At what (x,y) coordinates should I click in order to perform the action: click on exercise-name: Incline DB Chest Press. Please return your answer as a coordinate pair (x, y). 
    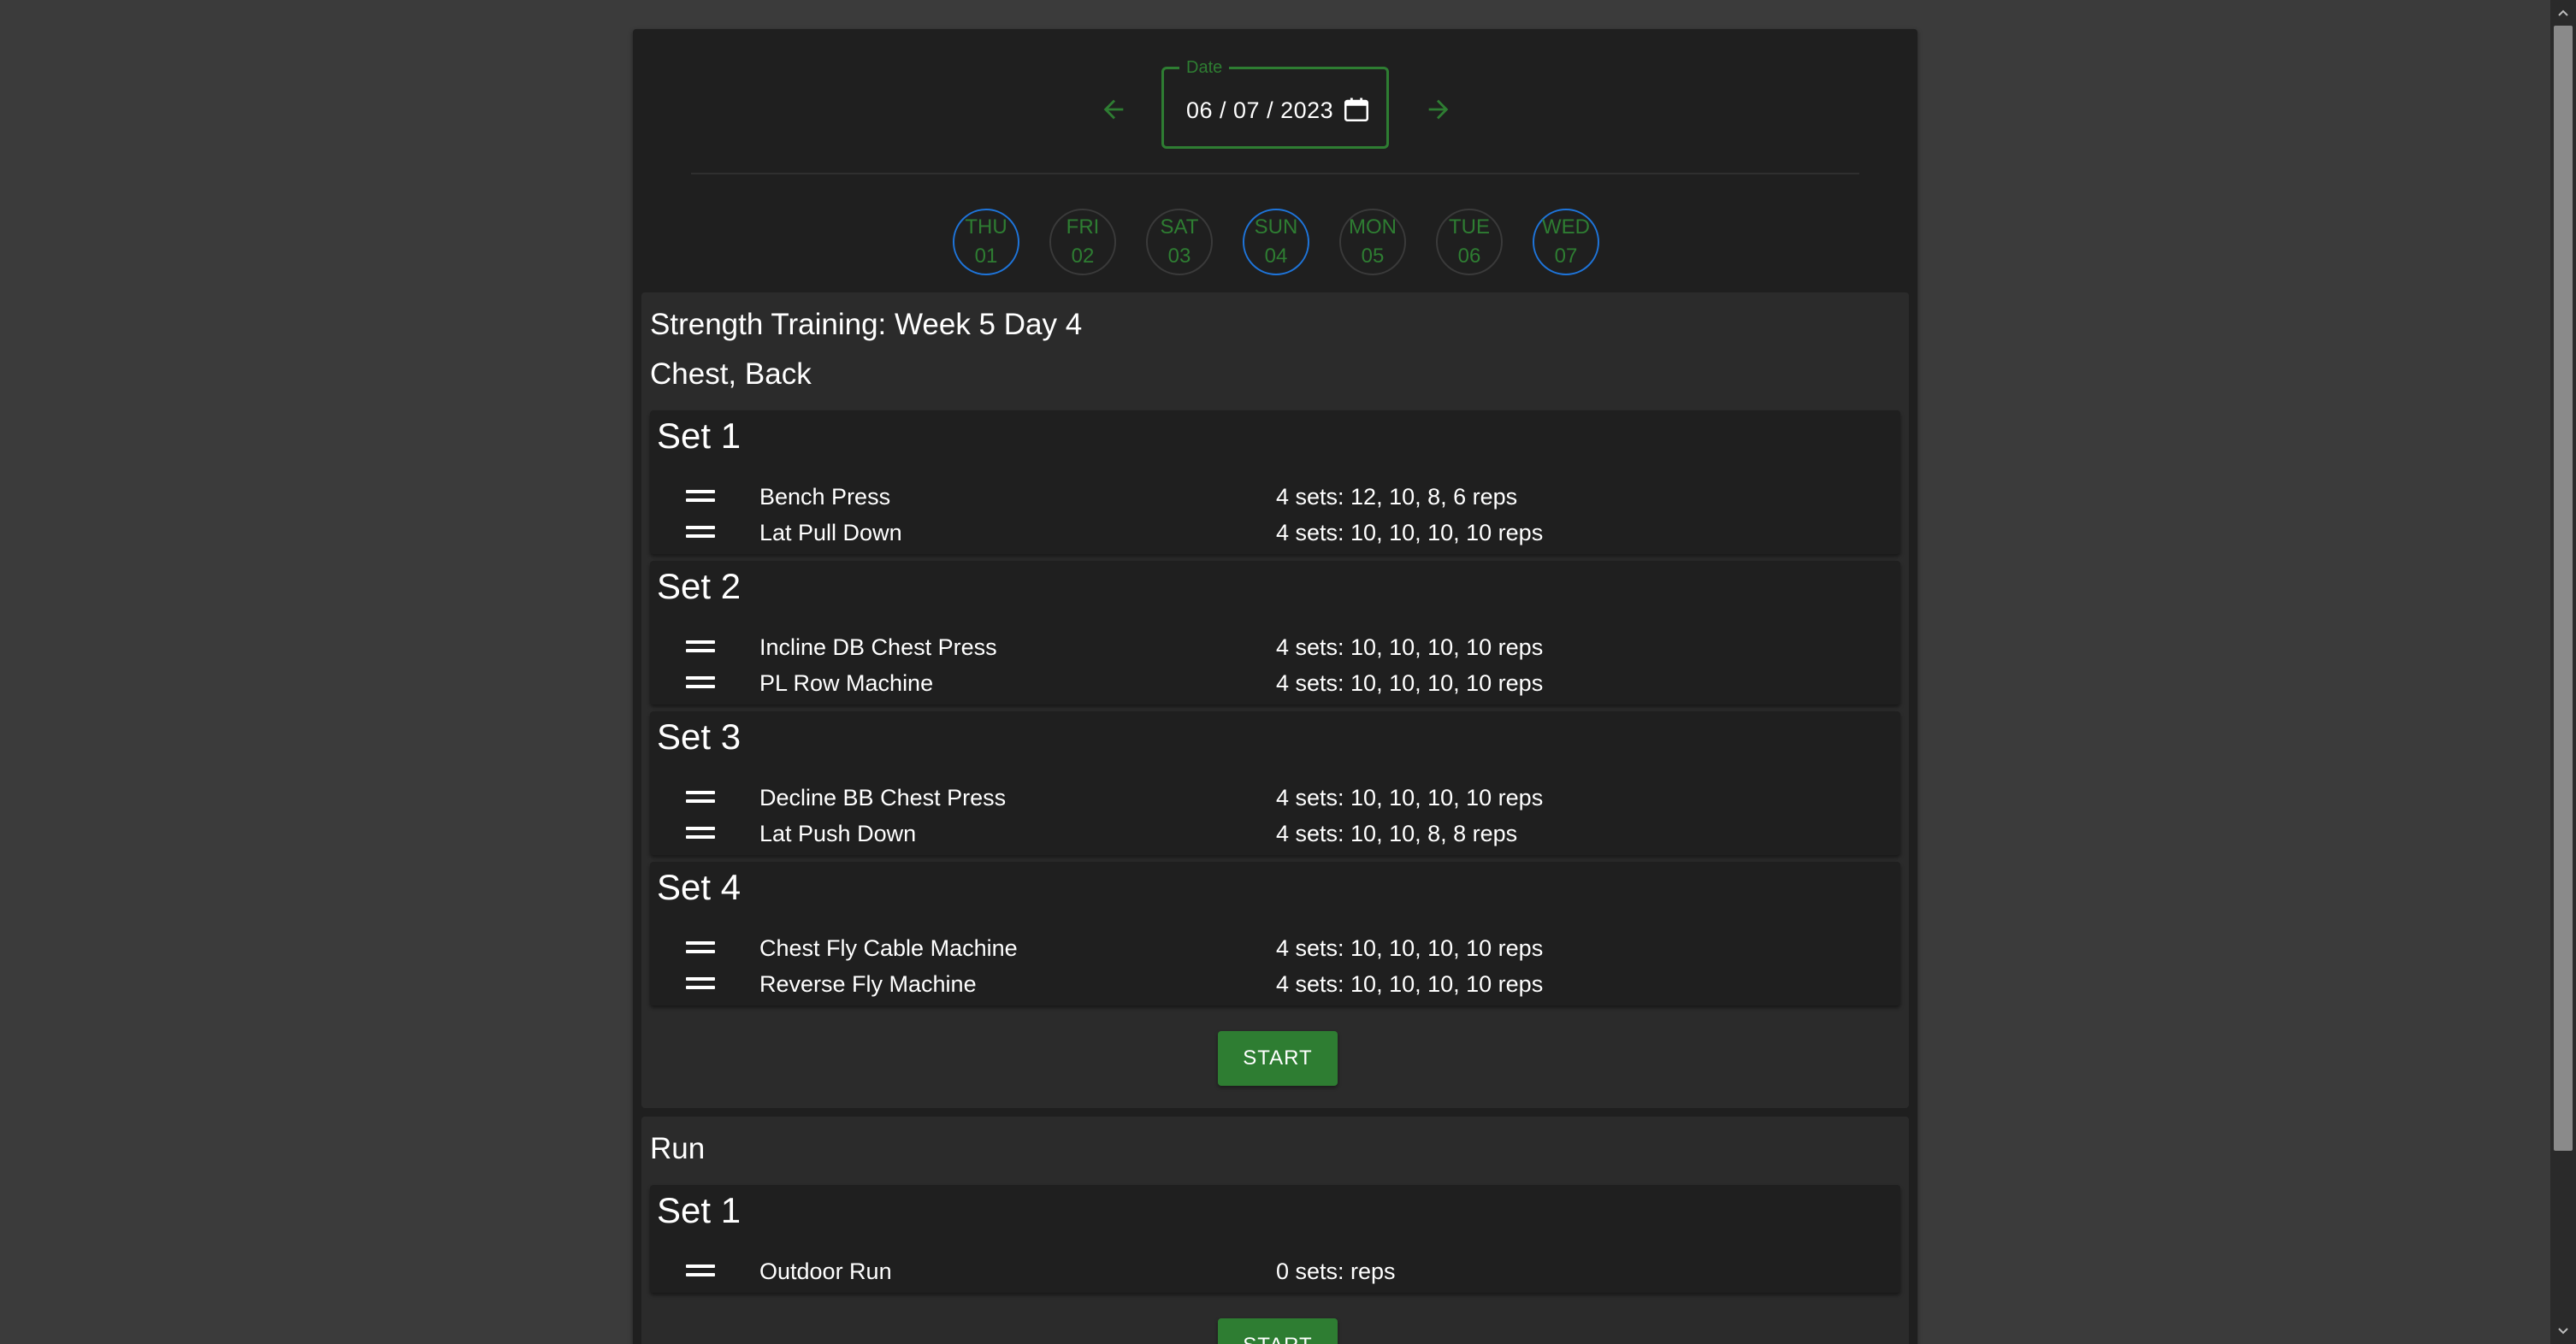
    Looking at the image, I should click on (878, 647).